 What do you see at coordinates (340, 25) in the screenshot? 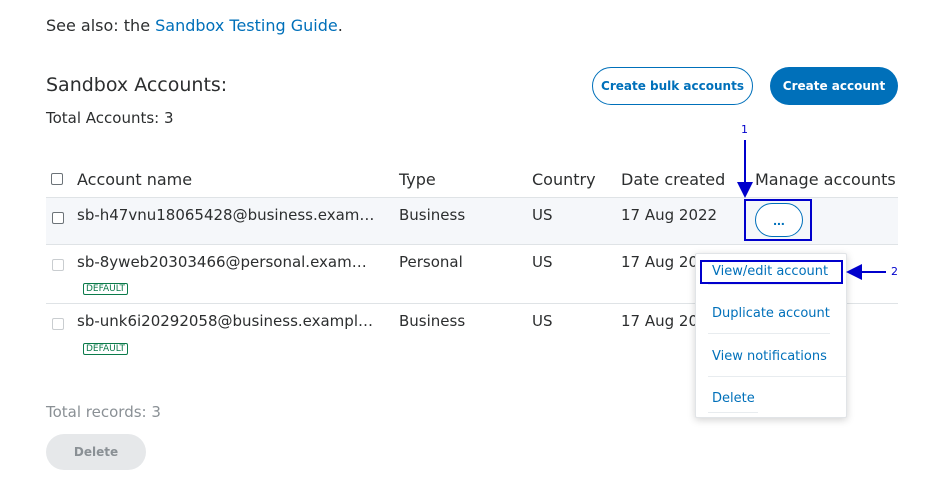
I see `see-also-suffix: .` at bounding box center [340, 25].